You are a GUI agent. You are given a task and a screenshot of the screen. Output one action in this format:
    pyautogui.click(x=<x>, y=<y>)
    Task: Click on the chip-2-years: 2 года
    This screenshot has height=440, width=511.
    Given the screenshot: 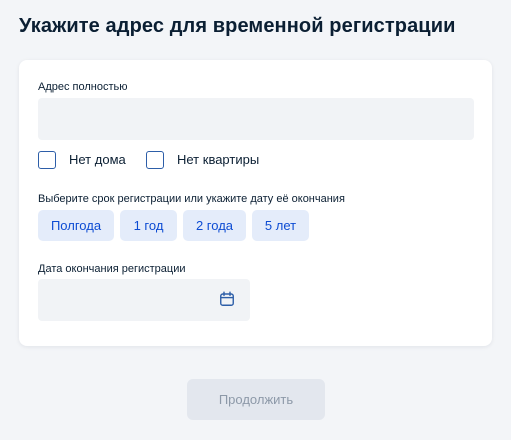 What is the action you would take?
    pyautogui.click(x=214, y=225)
    